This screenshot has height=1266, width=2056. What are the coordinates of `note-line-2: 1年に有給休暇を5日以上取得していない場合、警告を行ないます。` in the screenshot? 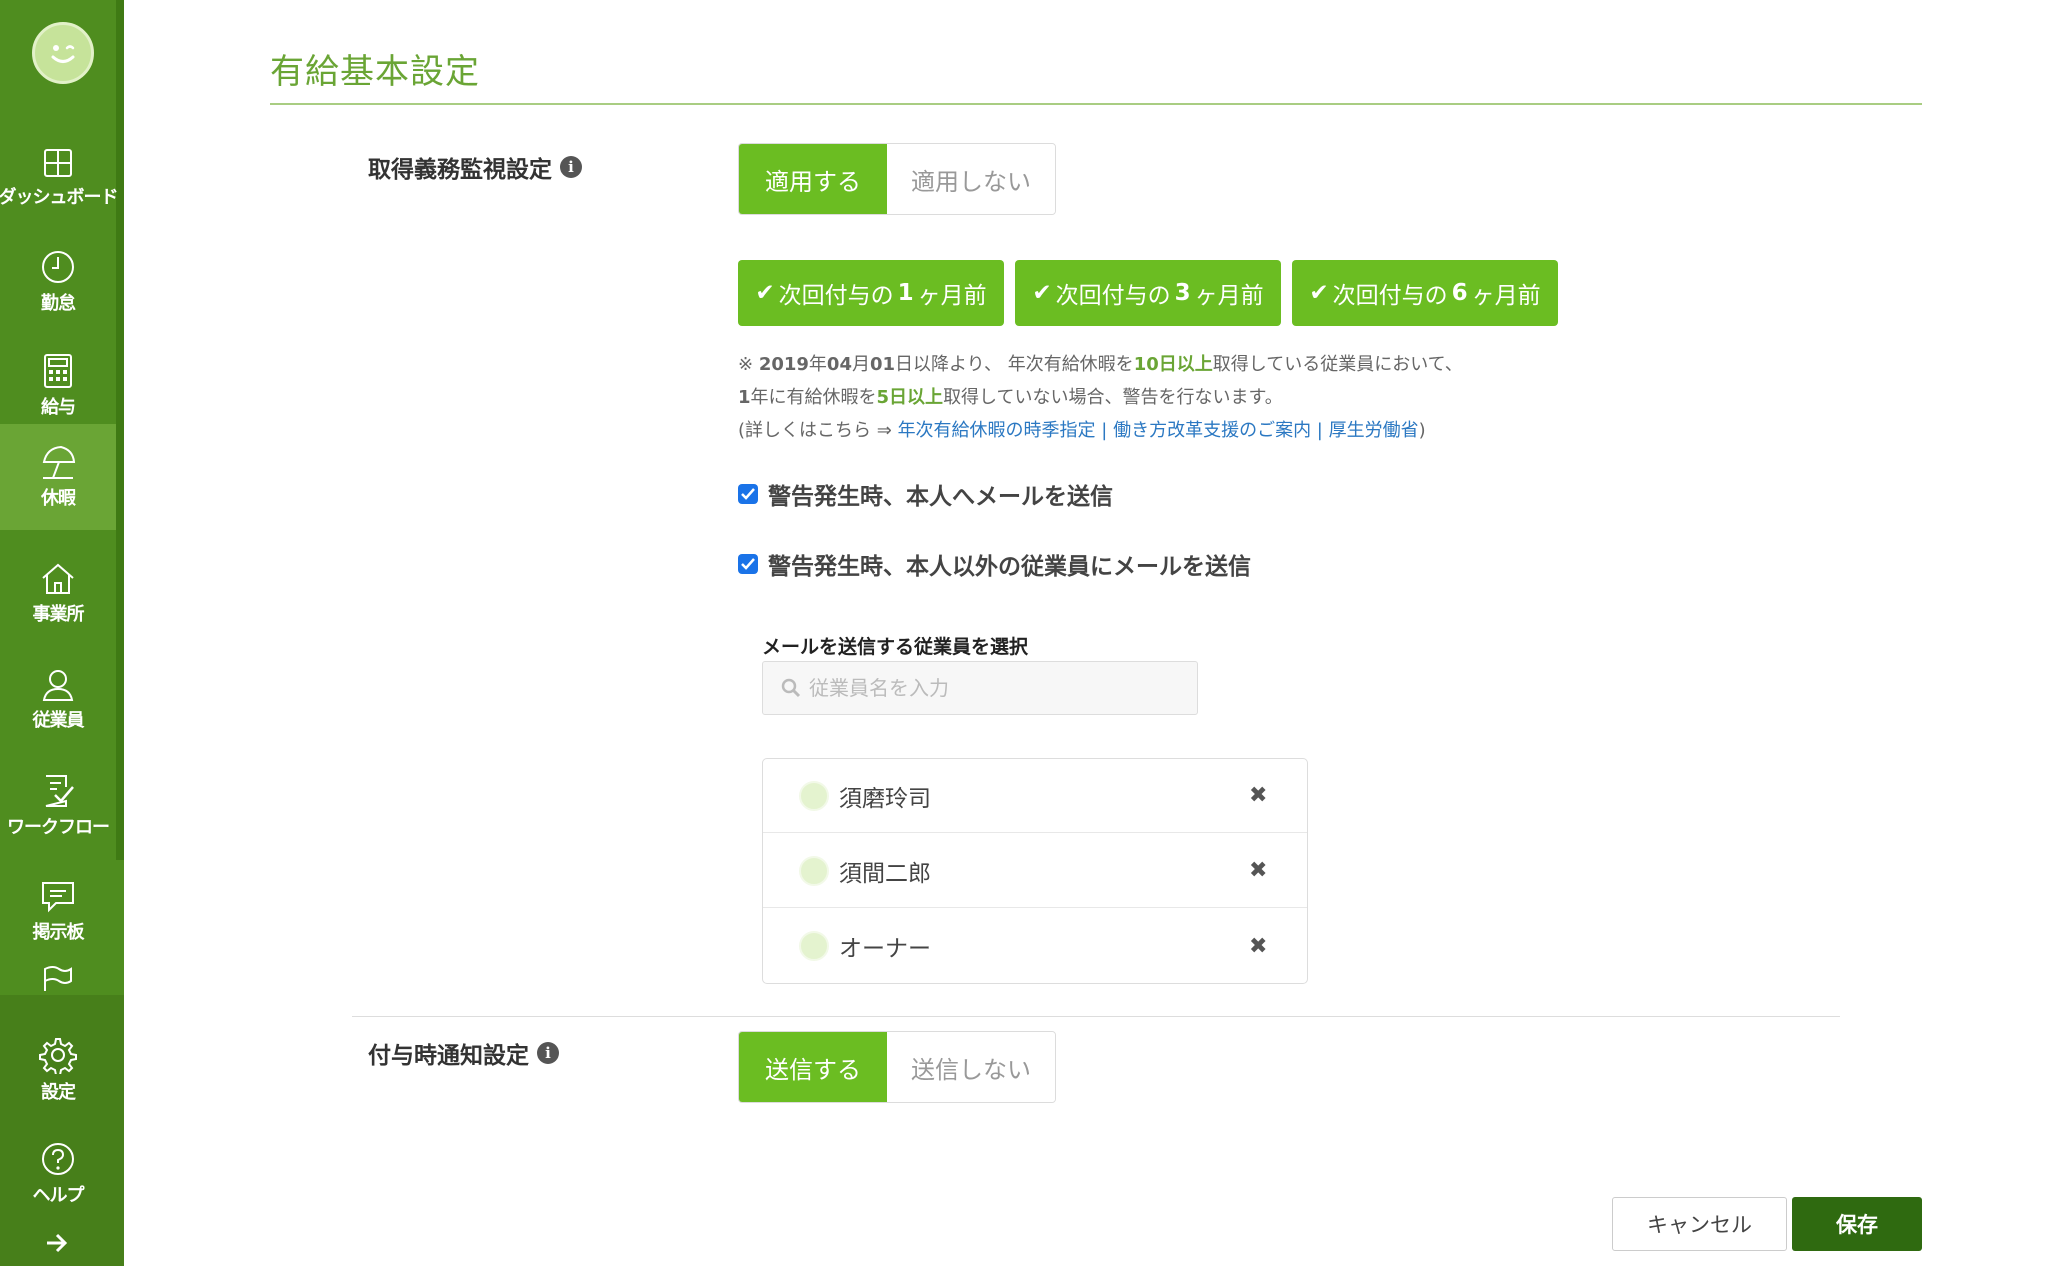 It's located at (1010, 396).